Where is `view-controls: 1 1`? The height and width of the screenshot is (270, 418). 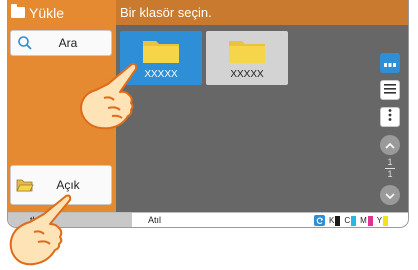 view-controls: 1 1 is located at coordinates (390, 118).